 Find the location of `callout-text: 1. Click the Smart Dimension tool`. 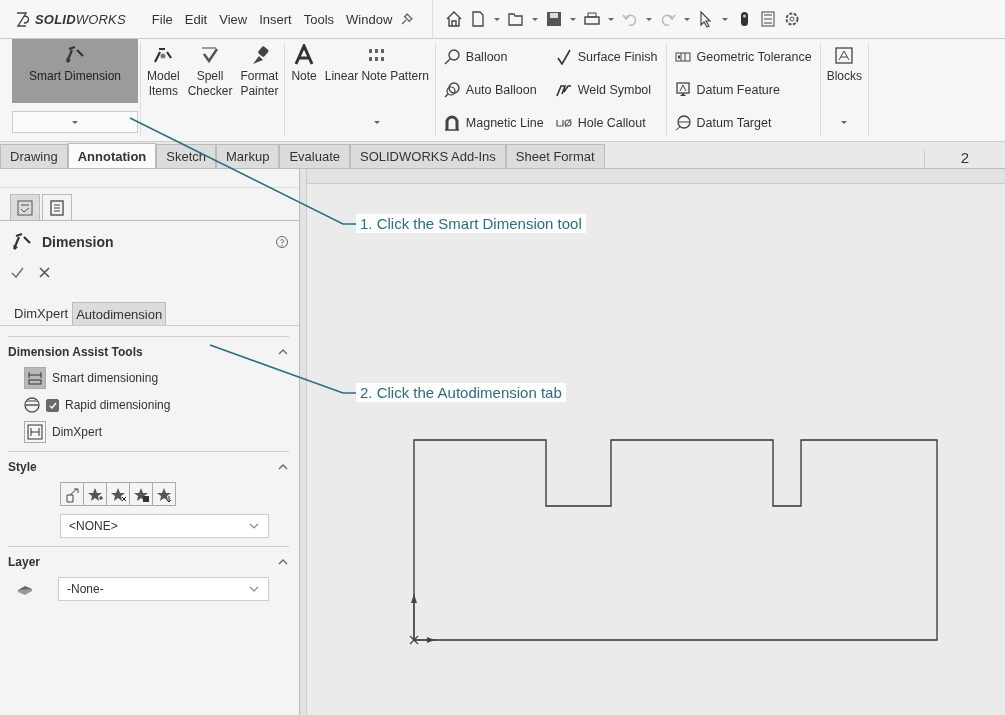

callout-text: 1. Click the Smart Dimension tool is located at coordinates (471, 223).